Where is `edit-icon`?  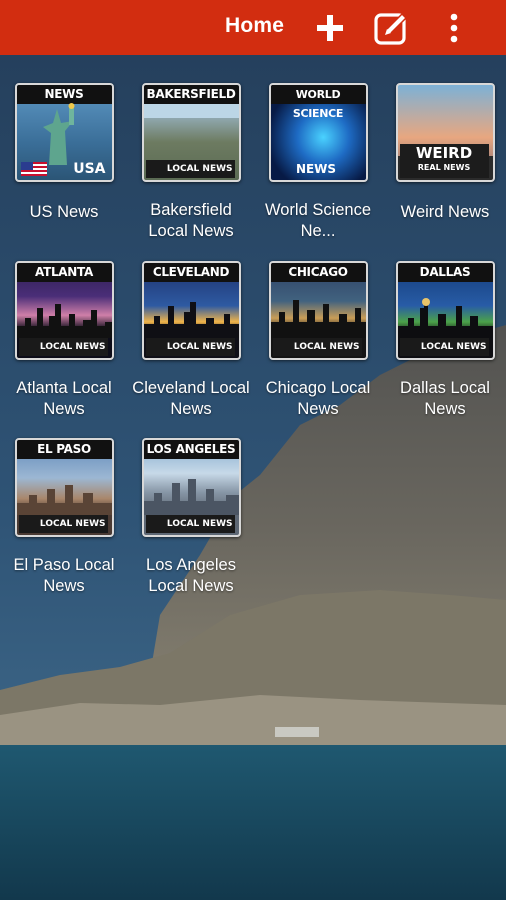
edit-icon is located at coordinates (391, 28).